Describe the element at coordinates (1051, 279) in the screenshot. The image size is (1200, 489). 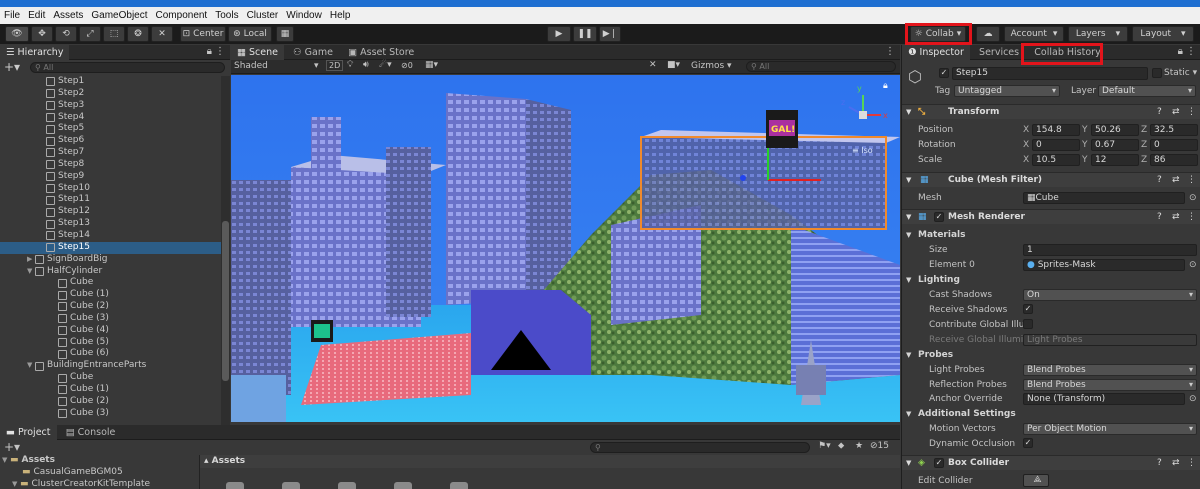
I see `lighting-header: ▼ Lighting` at that location.